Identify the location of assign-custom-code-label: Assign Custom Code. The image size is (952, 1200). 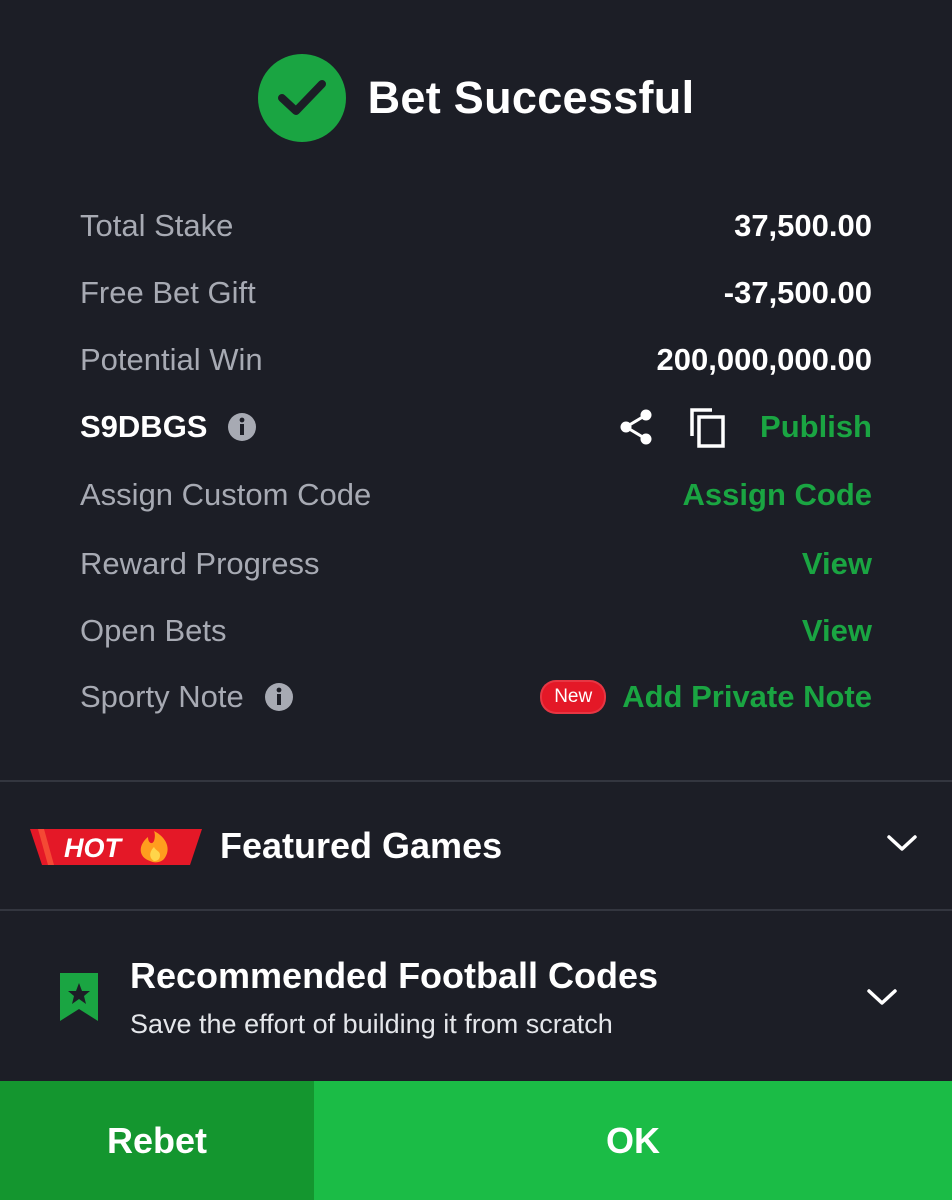
(226, 494).